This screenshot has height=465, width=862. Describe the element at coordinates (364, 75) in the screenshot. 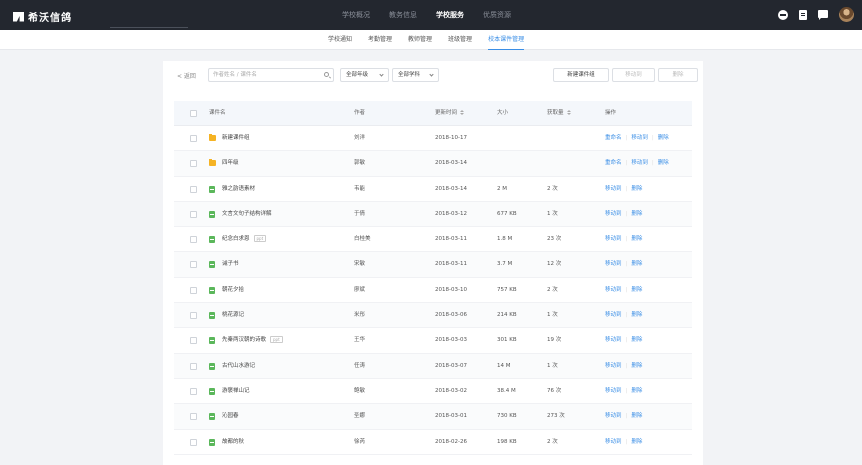

I see `grade-select: 全部年级` at that location.